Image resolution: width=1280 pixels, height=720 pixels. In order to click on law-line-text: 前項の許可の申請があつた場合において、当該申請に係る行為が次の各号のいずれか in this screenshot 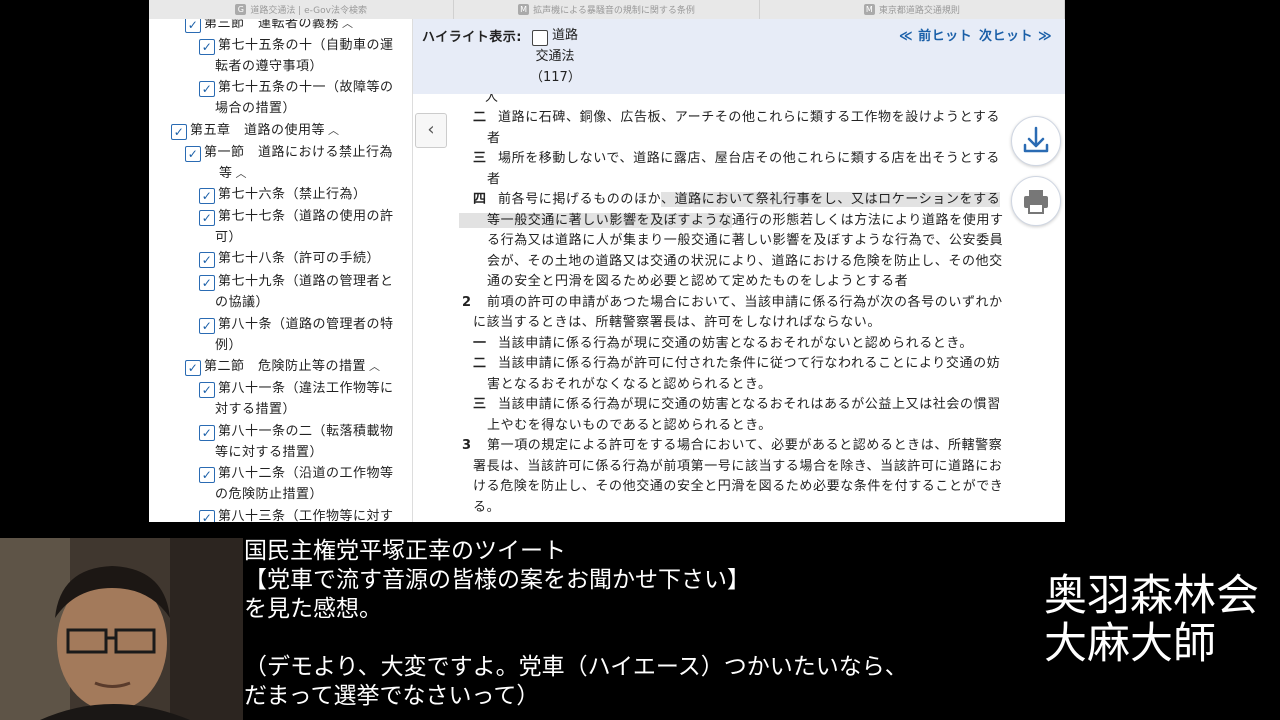, I will do `click(745, 302)`.